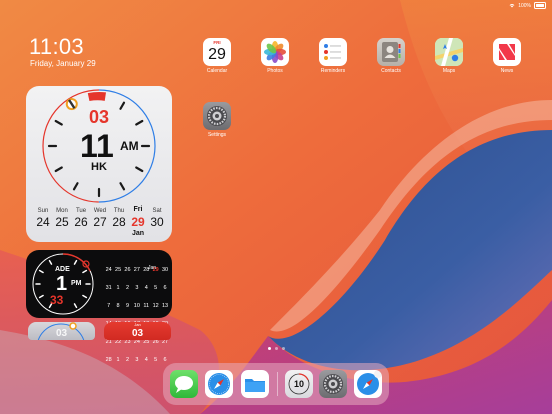 This screenshot has height=414, width=552. I want to click on news-app-label: News, so click(507, 71).